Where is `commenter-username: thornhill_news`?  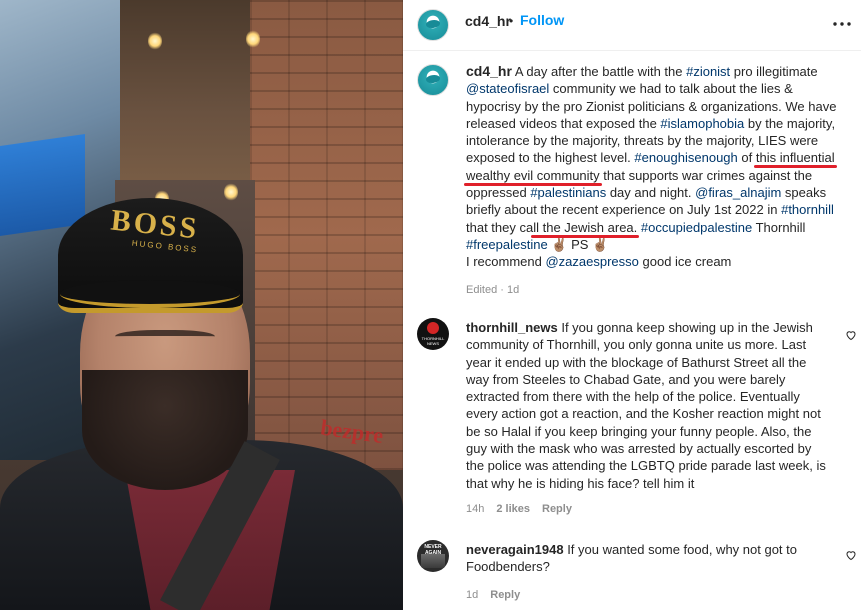 commenter-username: thornhill_news is located at coordinates (512, 327).